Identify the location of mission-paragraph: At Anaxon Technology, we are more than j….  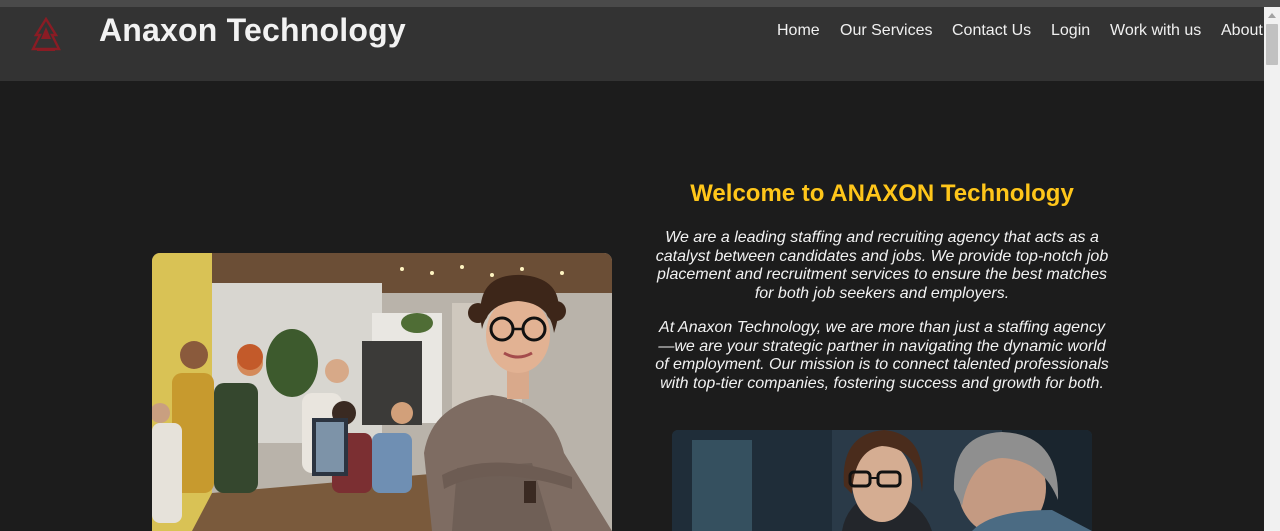
(882, 355).